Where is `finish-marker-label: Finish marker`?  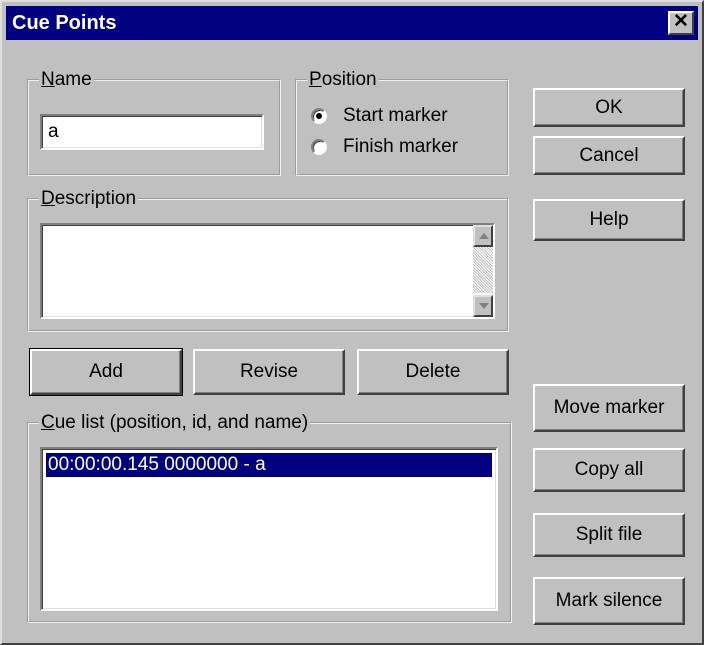
finish-marker-label: Finish marker is located at coordinates (400, 147).